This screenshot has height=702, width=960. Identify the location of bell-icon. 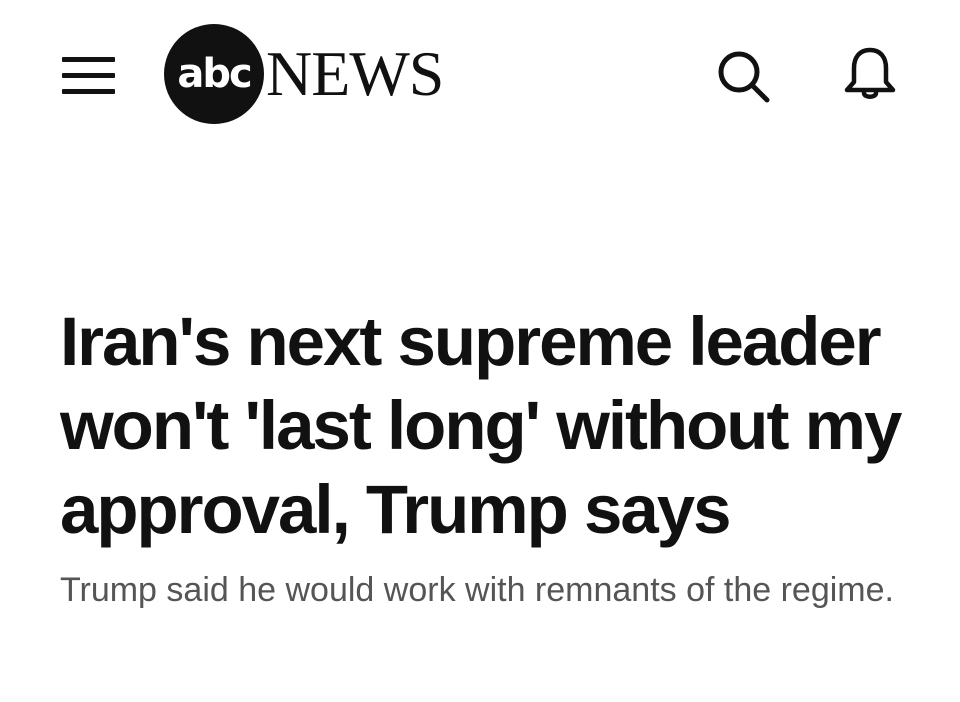
(870, 73).